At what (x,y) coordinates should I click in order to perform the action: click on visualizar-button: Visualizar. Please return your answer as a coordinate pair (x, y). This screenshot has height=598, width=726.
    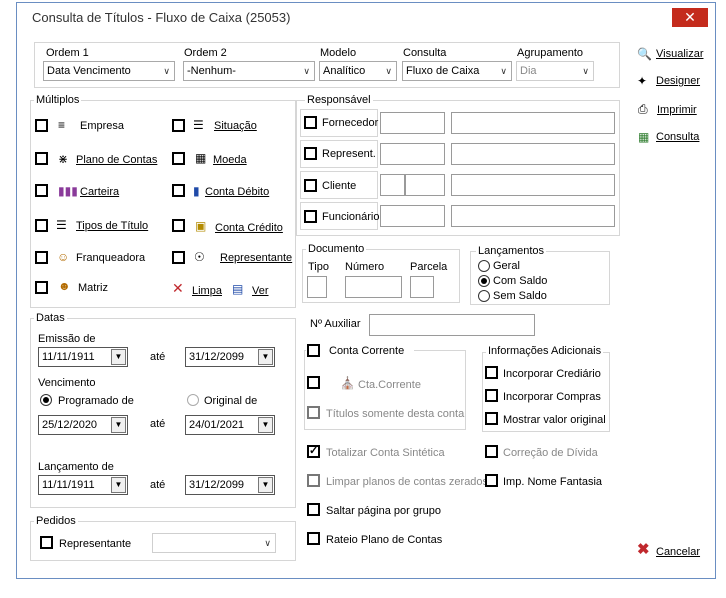
    Looking at the image, I should click on (680, 54).